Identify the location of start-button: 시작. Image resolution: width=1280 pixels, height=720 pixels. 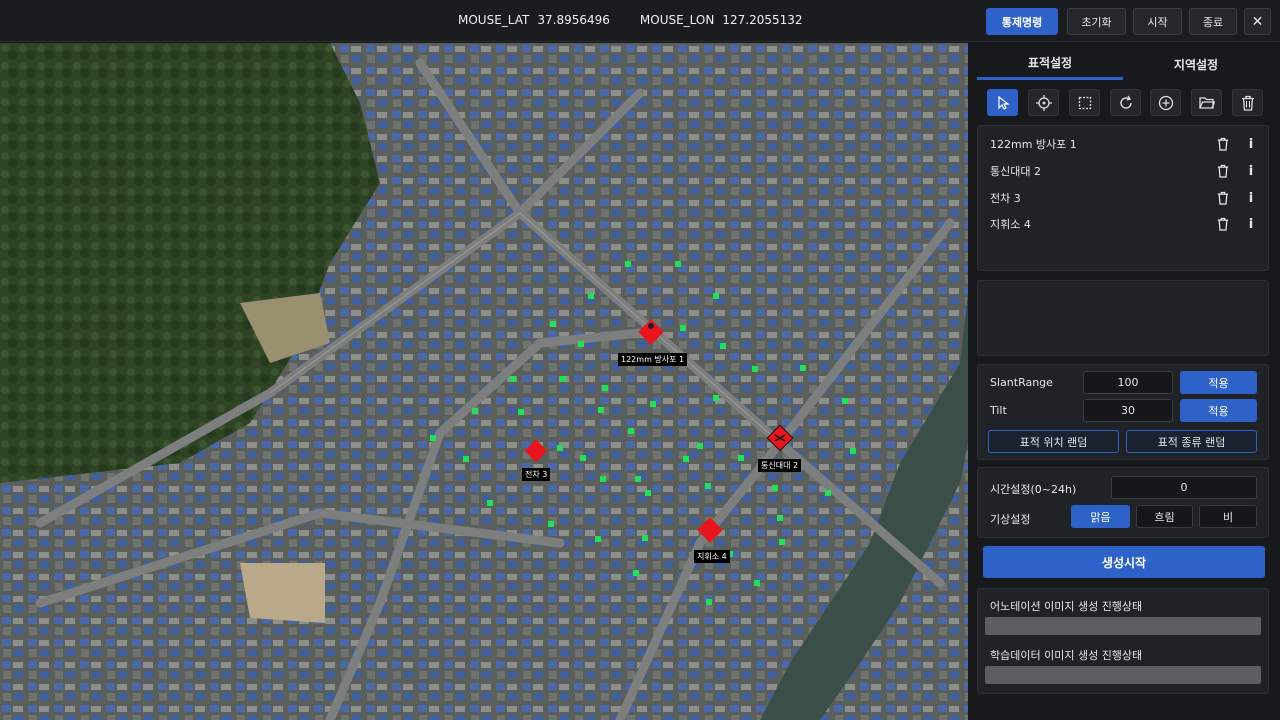
(1157, 21).